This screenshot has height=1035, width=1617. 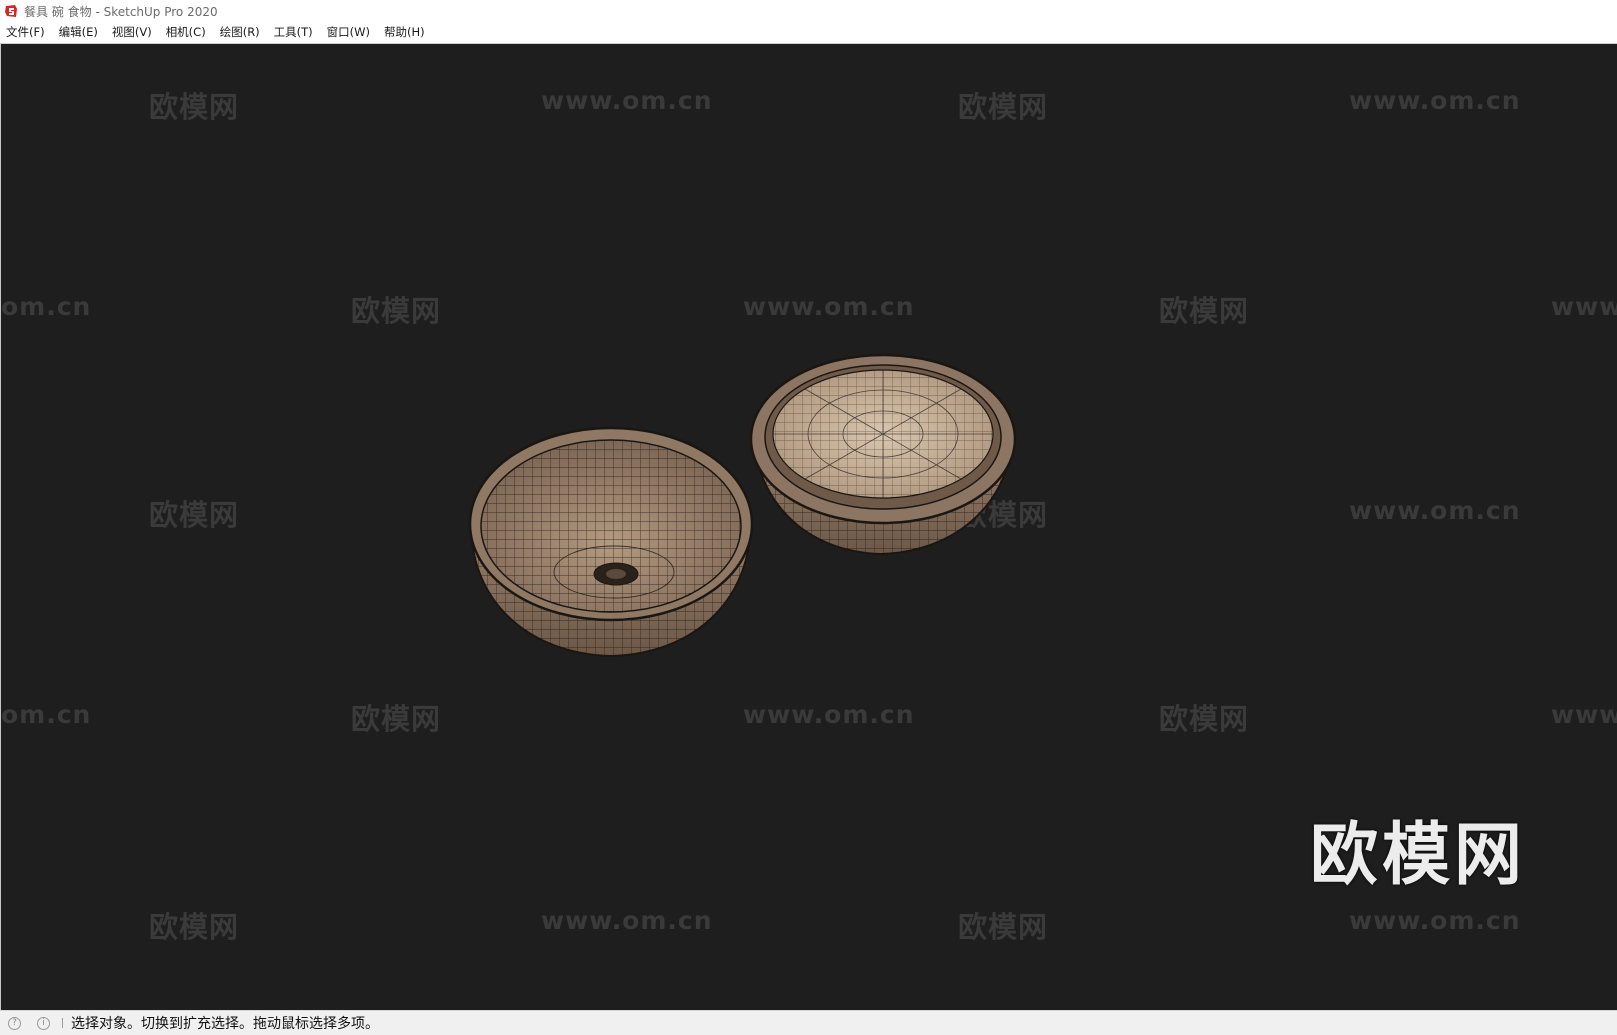 I want to click on geo-location-icon: ?, so click(x=14, y=1023).